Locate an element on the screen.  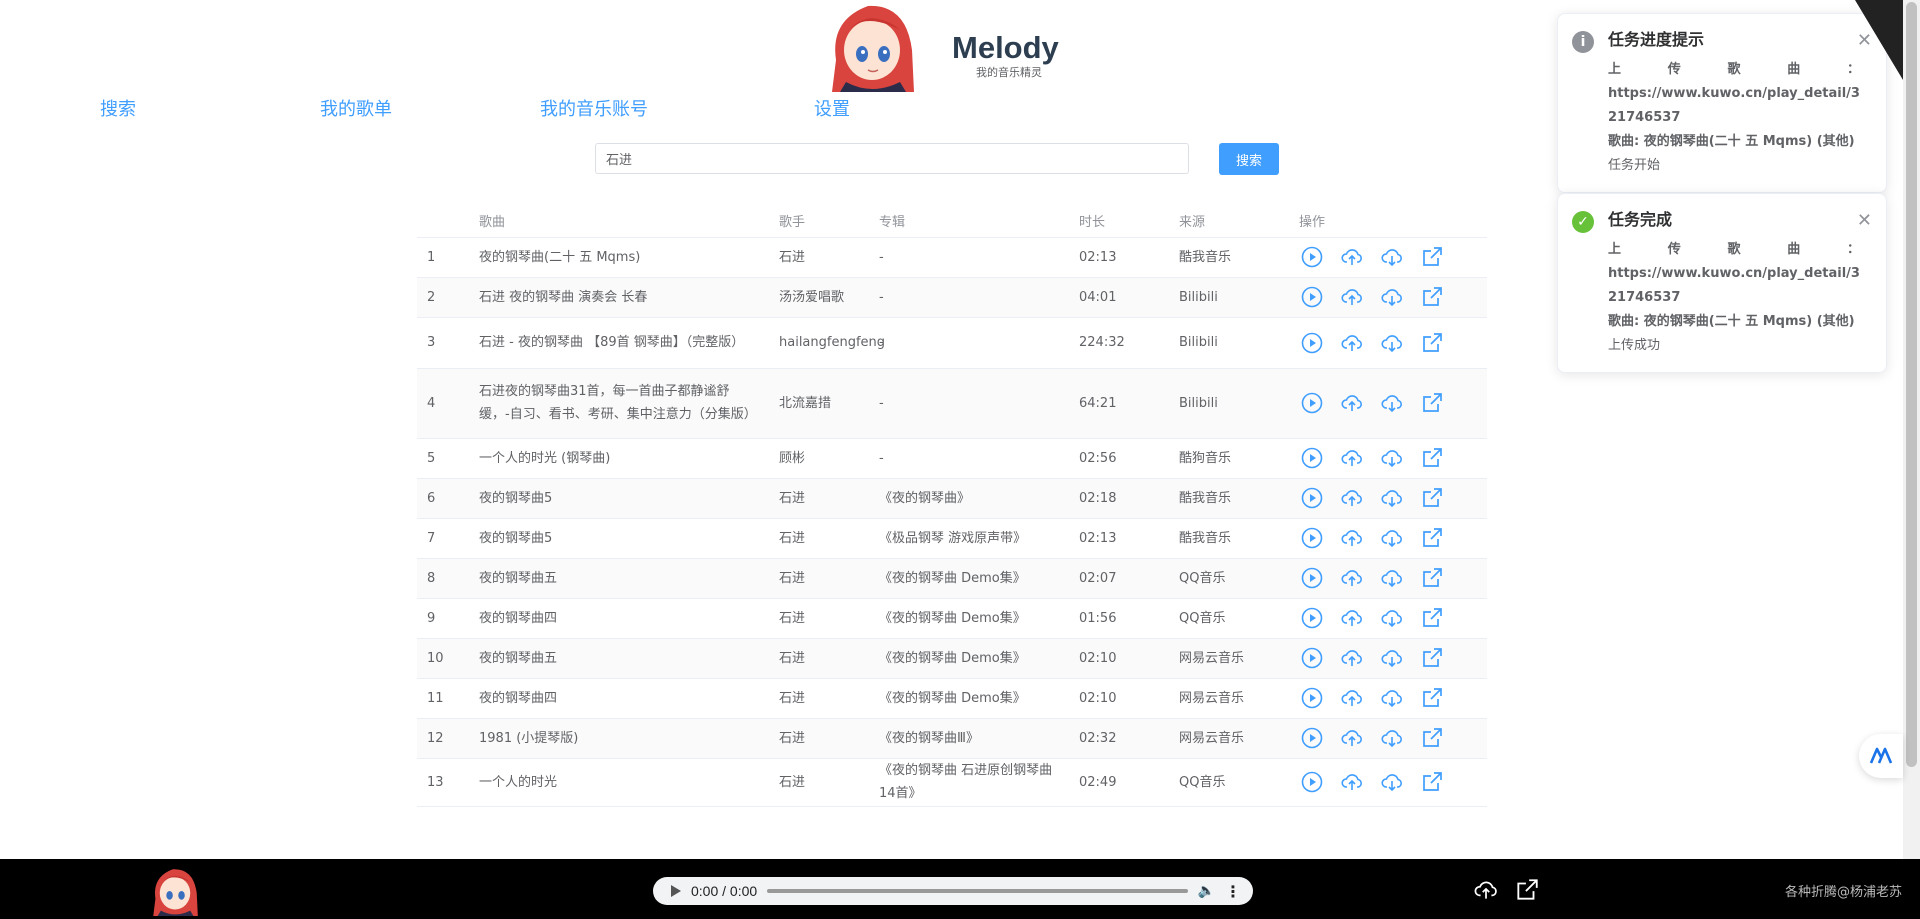
row-album: 《夜的钢琴曲 Demo集》 is located at coordinates (969, 698).